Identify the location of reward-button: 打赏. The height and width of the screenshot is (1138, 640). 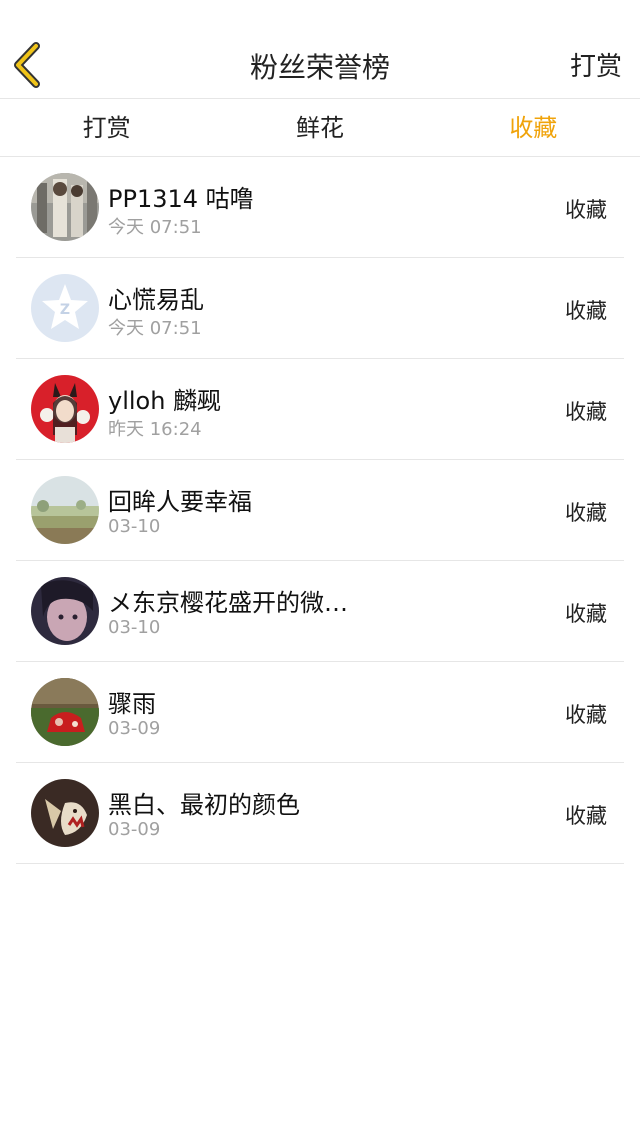
(596, 64).